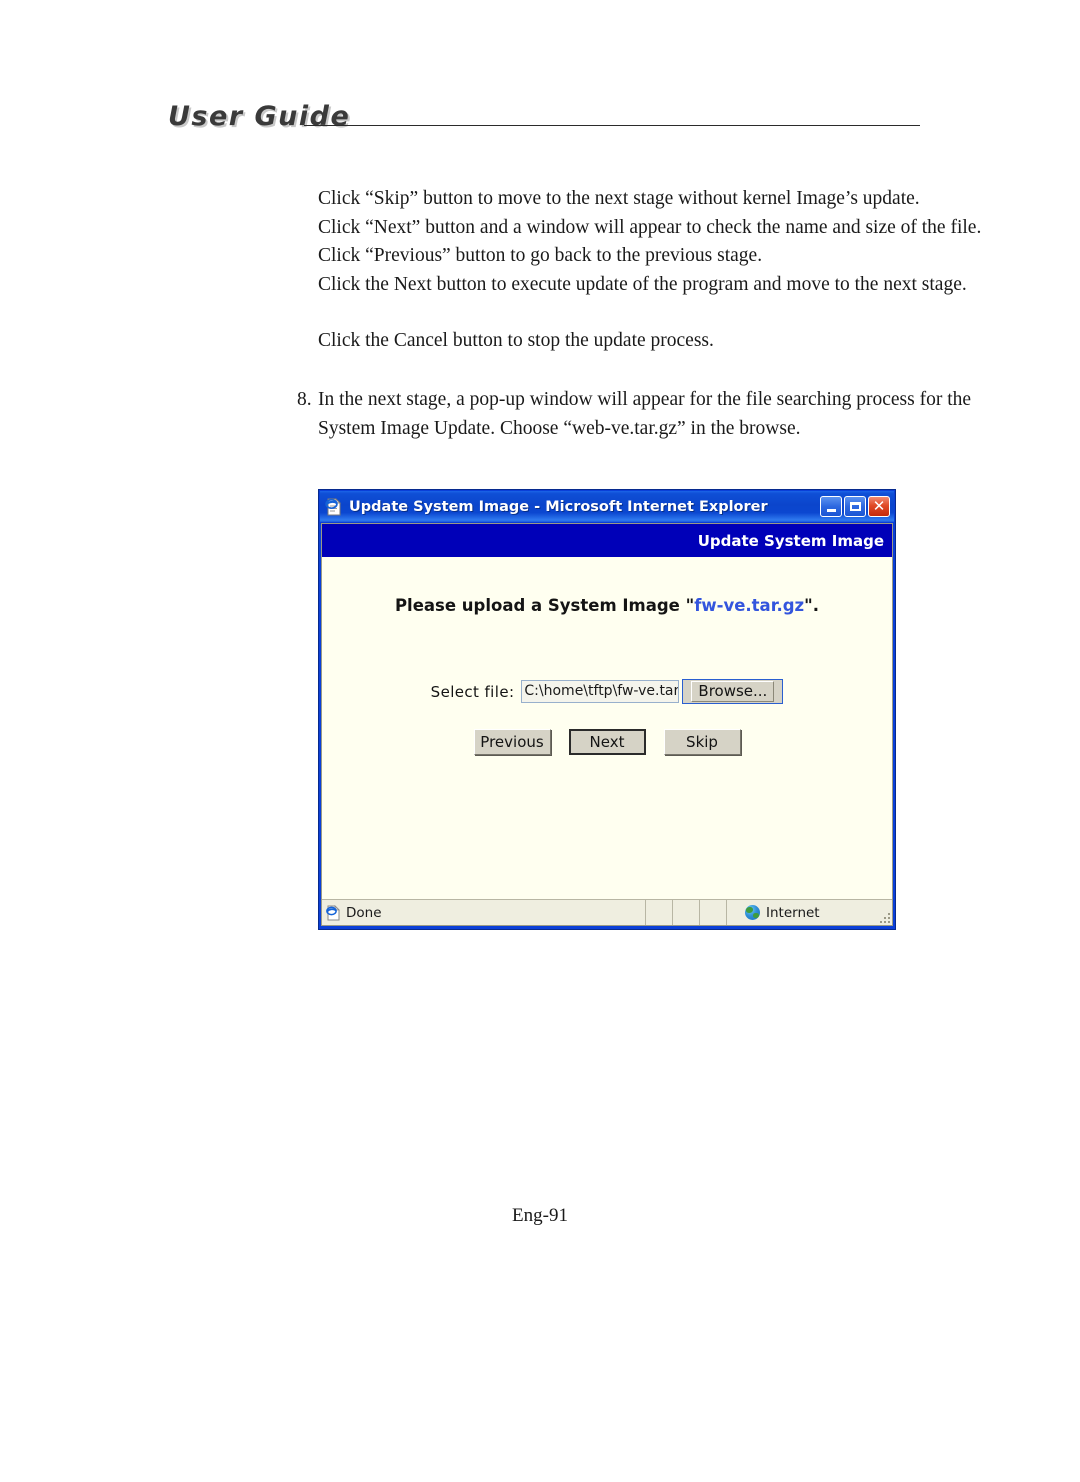  I want to click on page-header: User Guide, so click(544, 124).